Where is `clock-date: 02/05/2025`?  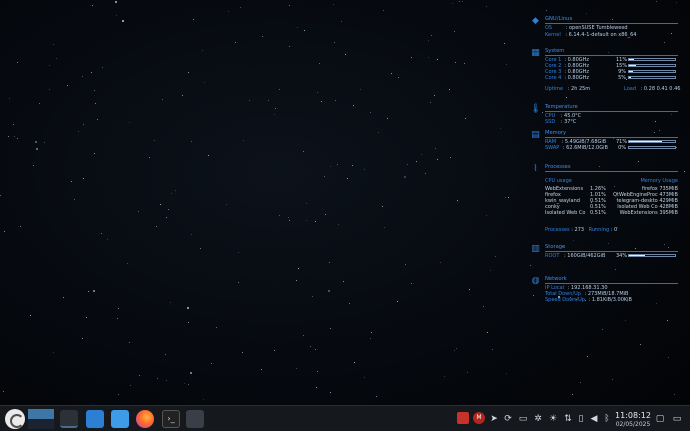
clock-date: 02/05/2025 is located at coordinates (633, 424).